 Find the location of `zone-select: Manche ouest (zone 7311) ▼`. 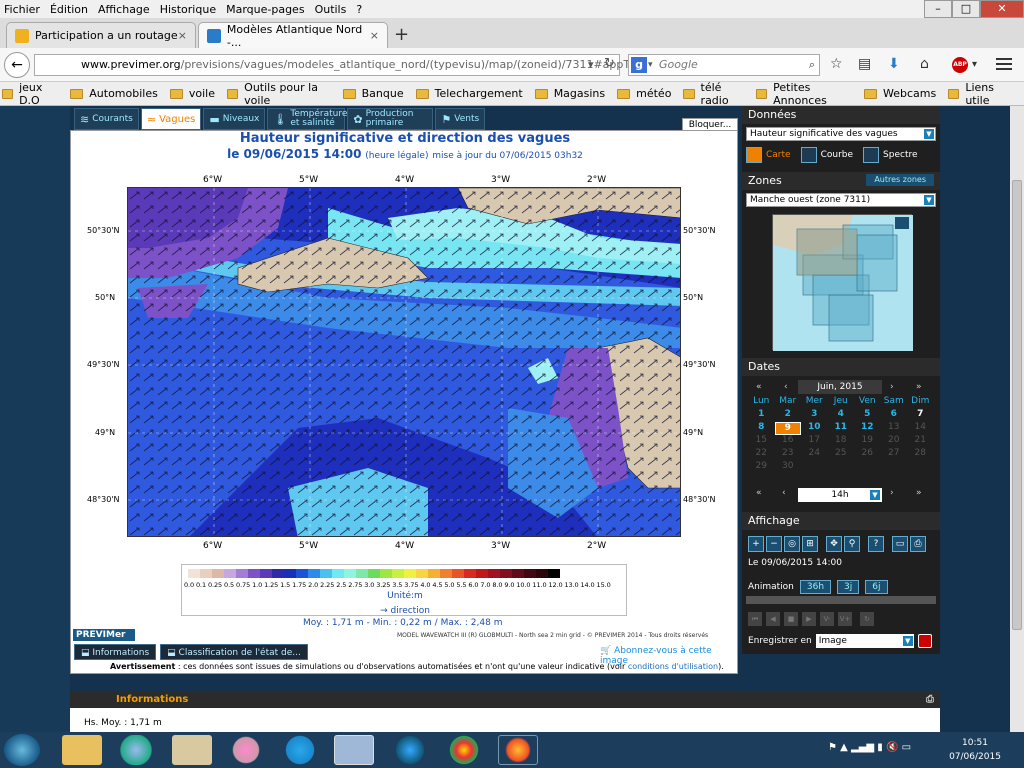

zone-select: Manche ouest (zone 7311) ▼ is located at coordinates (841, 200).